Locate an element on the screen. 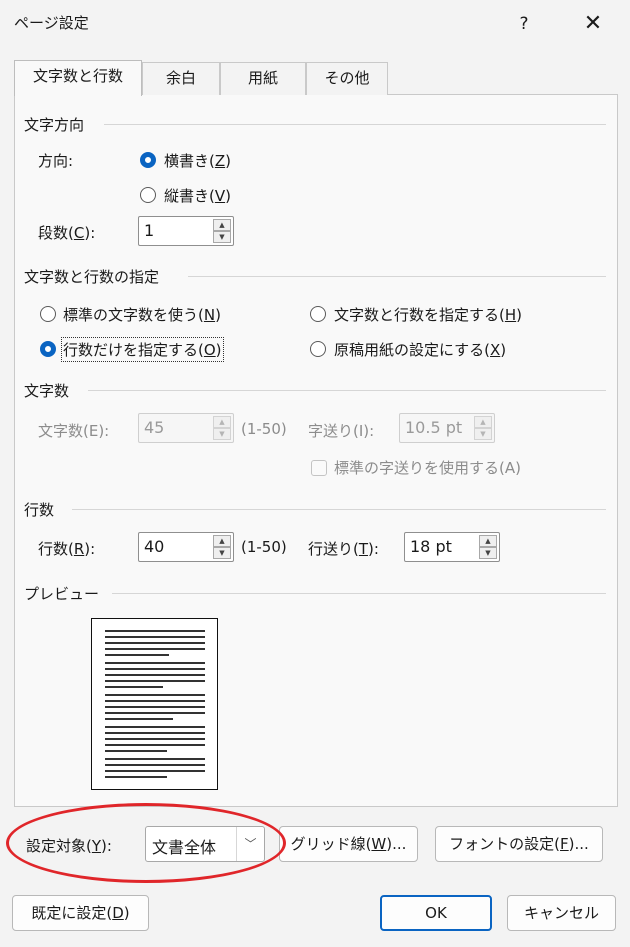  ok-button: OK is located at coordinates (436, 913).